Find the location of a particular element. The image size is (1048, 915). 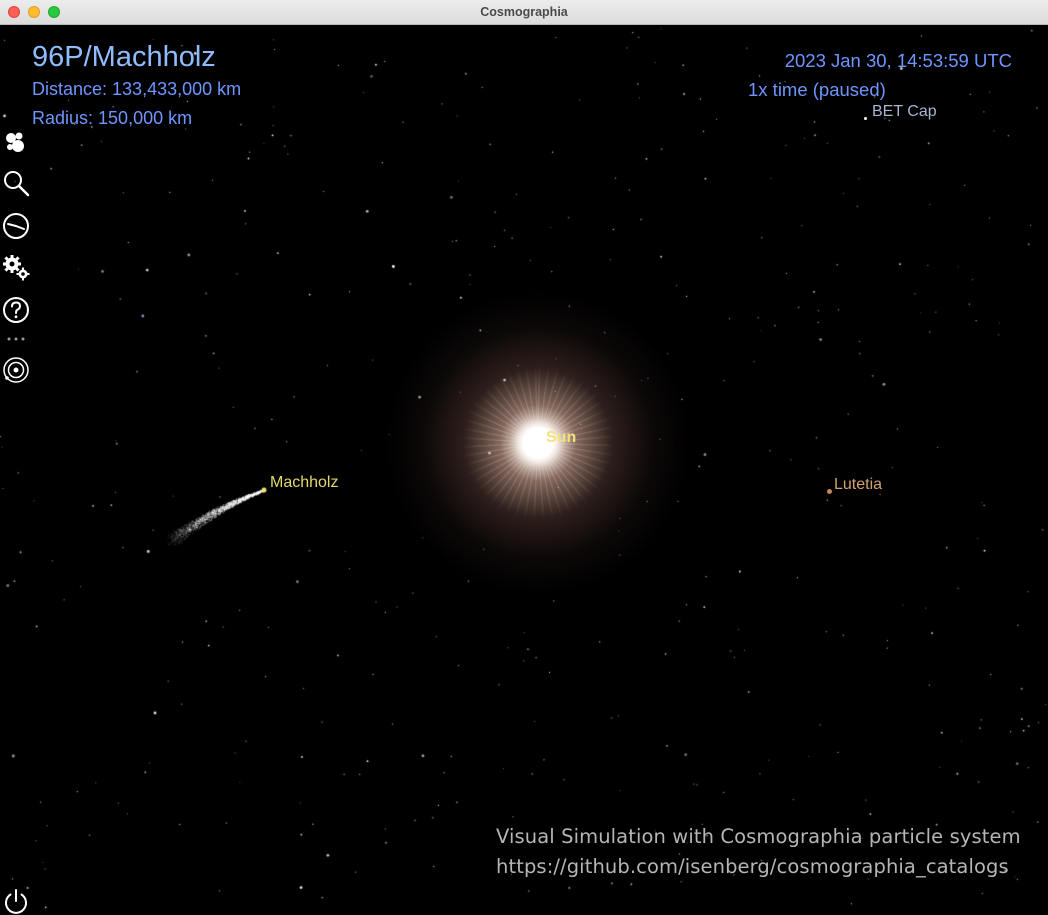

ellipsis-icon is located at coordinates (16, 339).